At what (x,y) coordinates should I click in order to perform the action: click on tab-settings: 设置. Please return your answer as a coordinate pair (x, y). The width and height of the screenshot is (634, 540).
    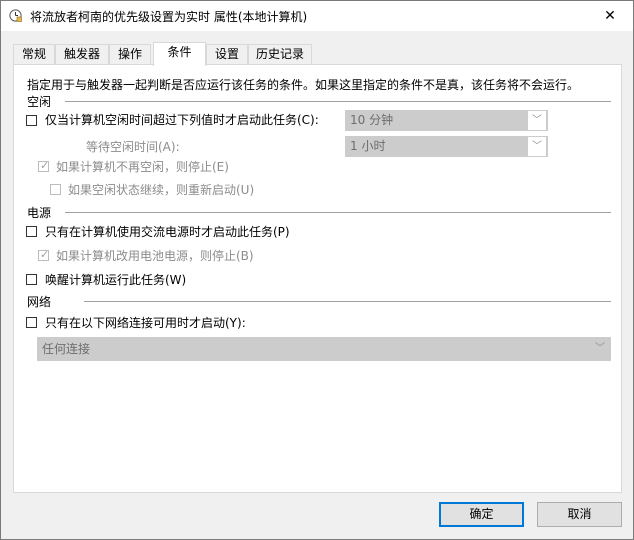
    Looking at the image, I should click on (227, 54).